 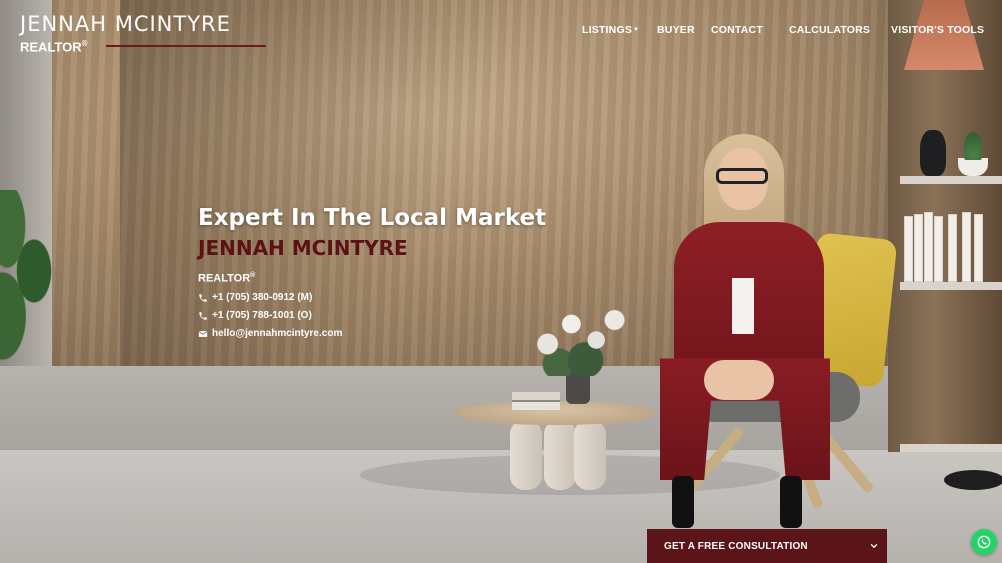 I want to click on floor-lamp-base, so click(x=973, y=480).